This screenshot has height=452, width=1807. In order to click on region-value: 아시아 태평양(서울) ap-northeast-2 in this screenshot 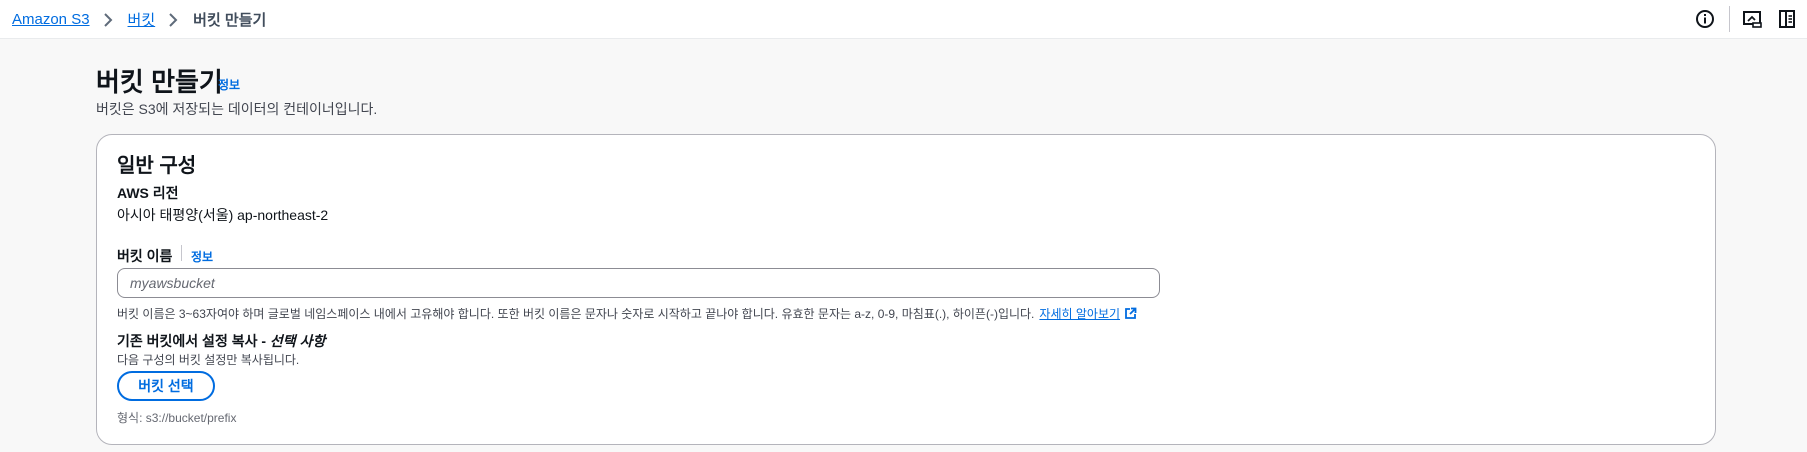, I will do `click(223, 215)`.